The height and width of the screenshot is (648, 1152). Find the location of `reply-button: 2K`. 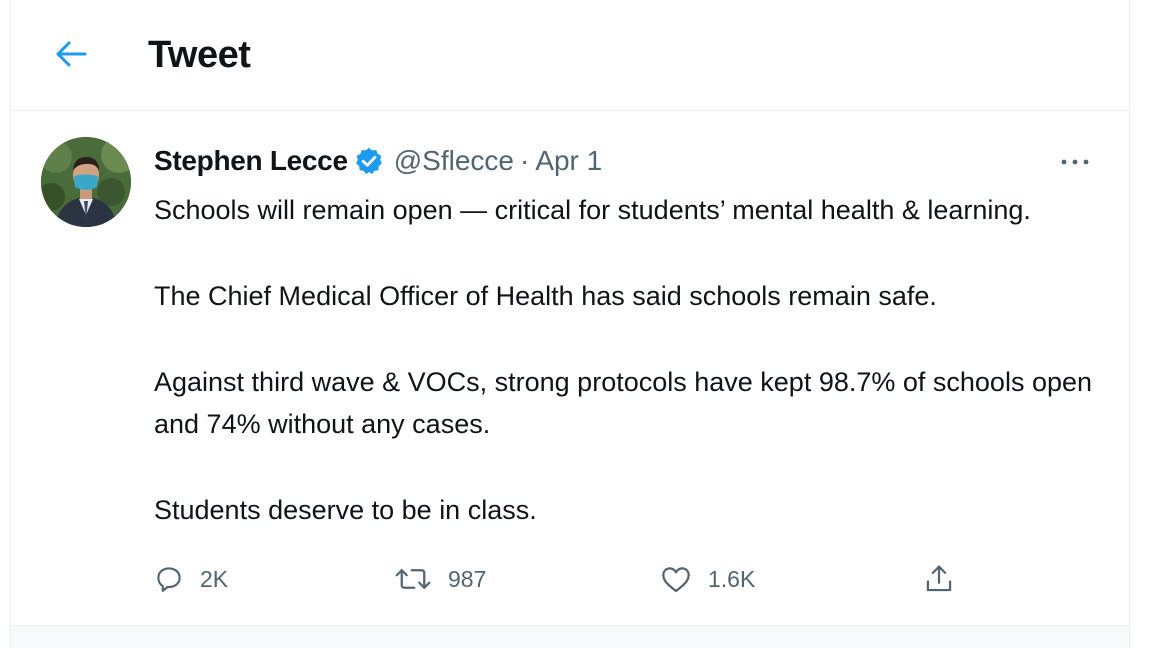

reply-button: 2K is located at coordinates (191, 579).